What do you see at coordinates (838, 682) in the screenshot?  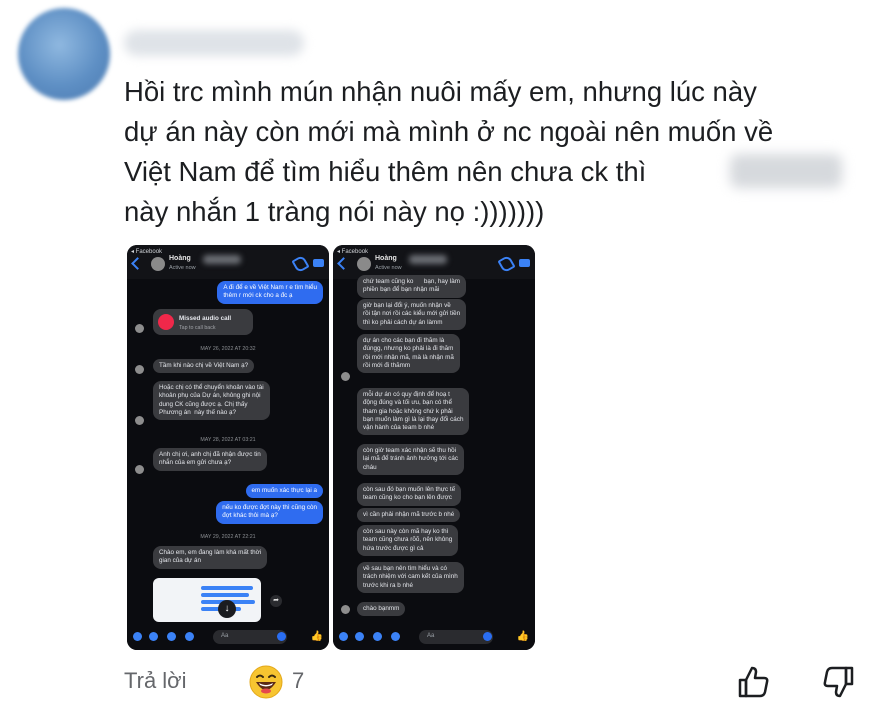 I see `thumbs-down-icon` at bounding box center [838, 682].